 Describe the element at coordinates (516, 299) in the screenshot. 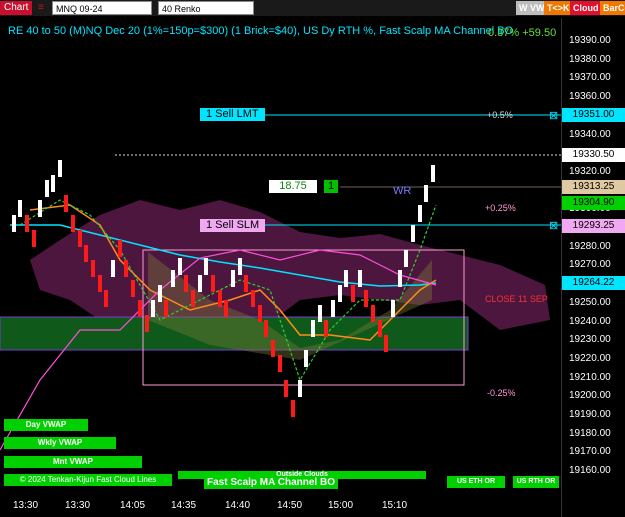

I see `close-label: CLOSE 11 SEP` at that location.